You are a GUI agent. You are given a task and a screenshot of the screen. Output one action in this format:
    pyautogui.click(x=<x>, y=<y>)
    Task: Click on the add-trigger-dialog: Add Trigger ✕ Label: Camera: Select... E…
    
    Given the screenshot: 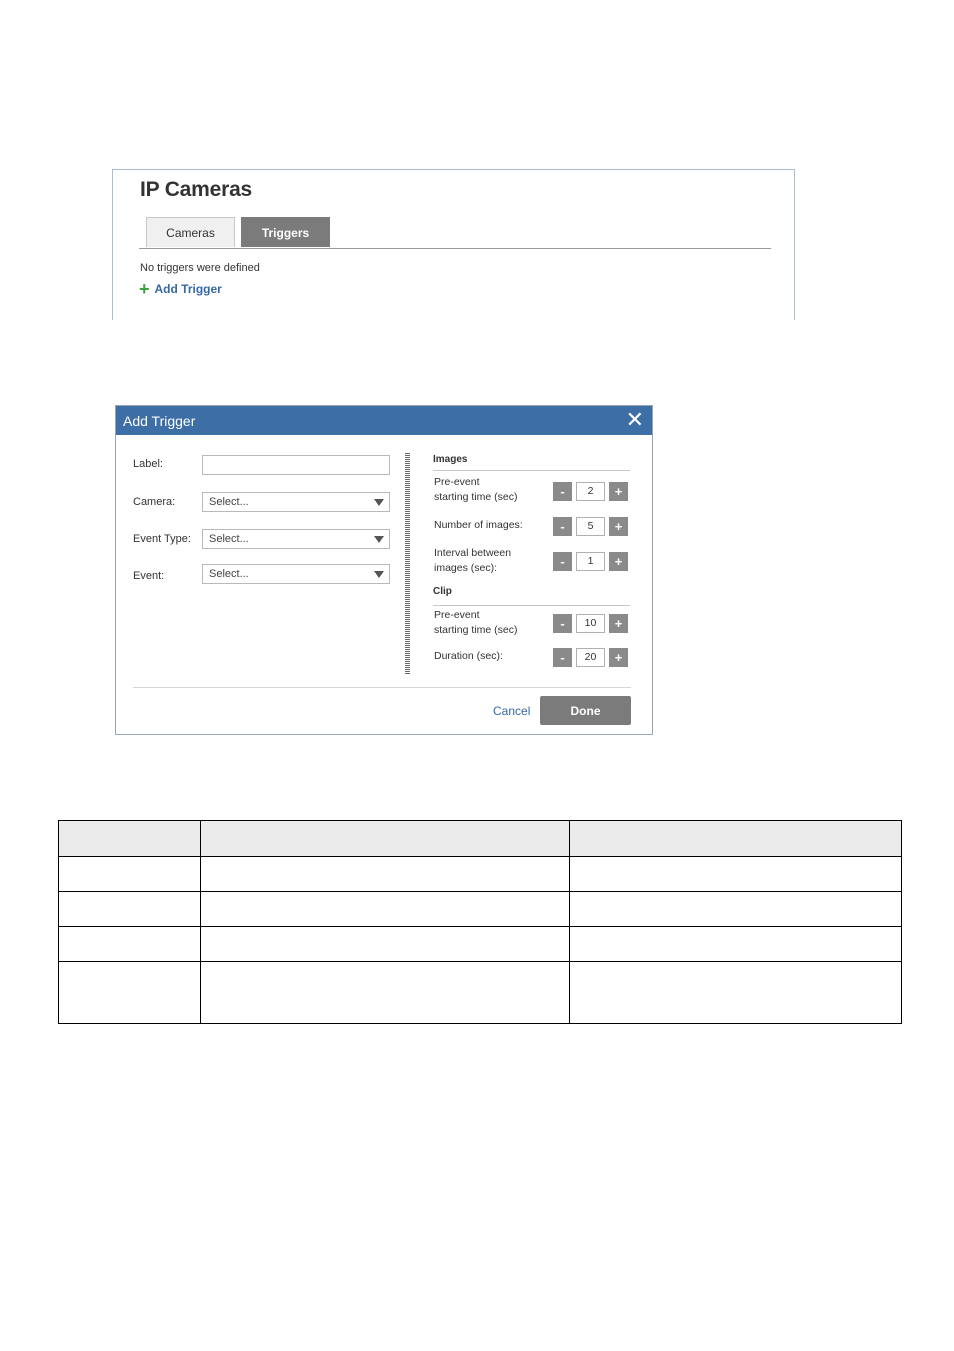 What is the action you would take?
    pyautogui.click(x=384, y=570)
    